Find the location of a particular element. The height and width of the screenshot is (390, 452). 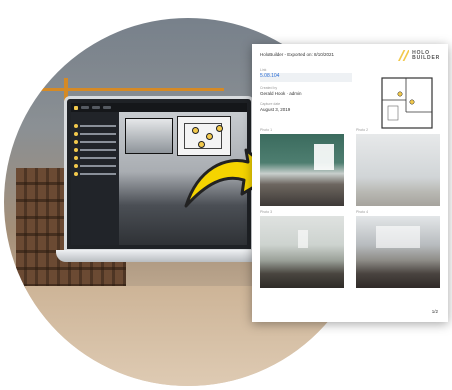

report-link: 5.08.104 is located at coordinates (306, 76).